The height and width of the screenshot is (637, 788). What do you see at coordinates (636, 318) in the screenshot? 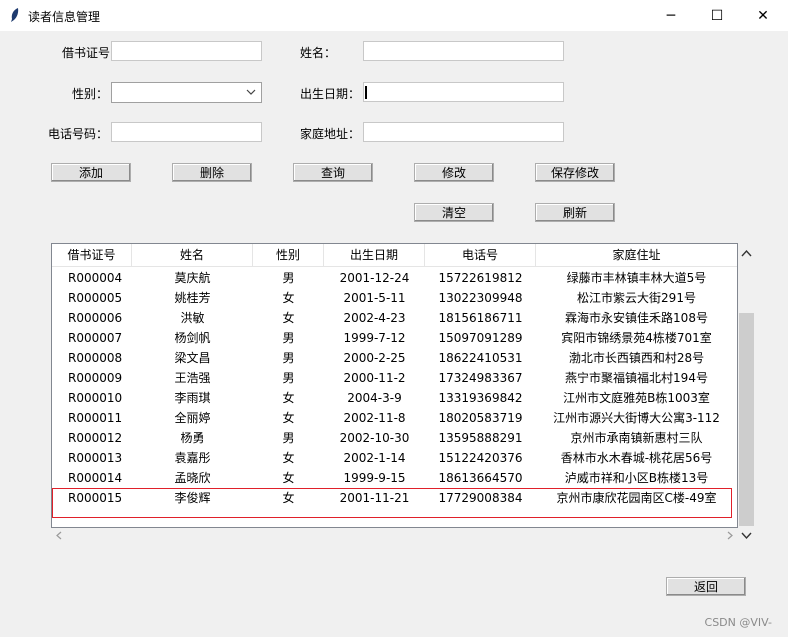
I see `table-cell: 霖海市永安镇佳禾路108号` at bounding box center [636, 318].